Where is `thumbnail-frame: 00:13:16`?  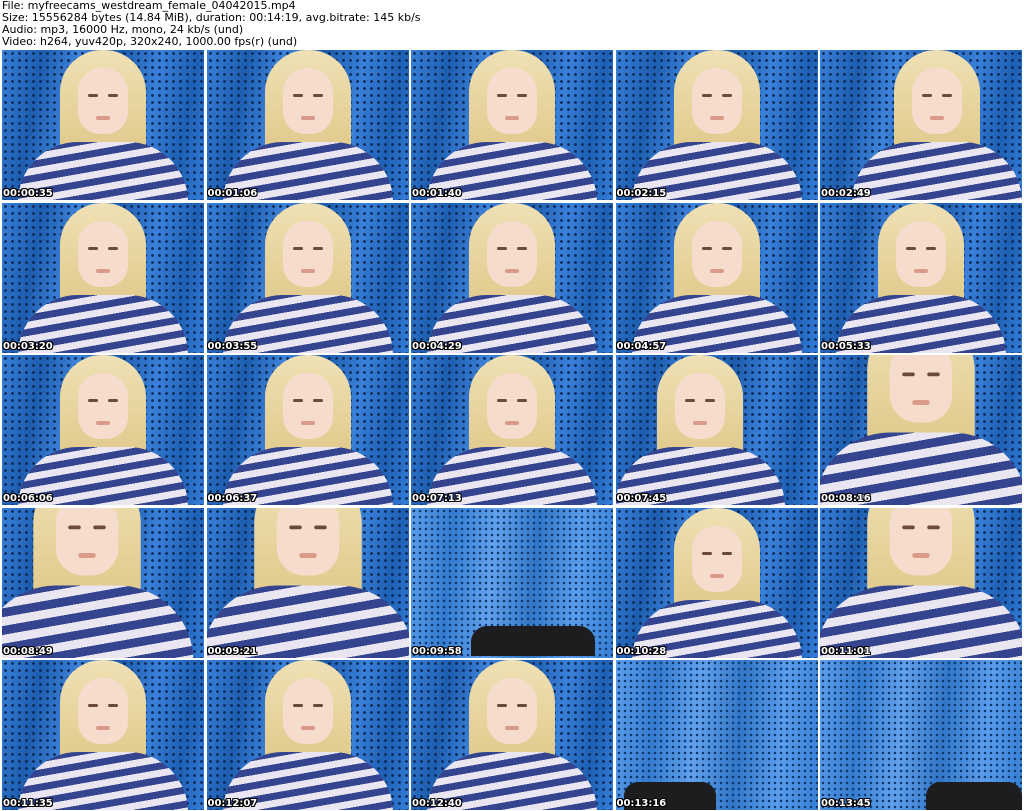 thumbnail-frame: 00:13:16 is located at coordinates (716, 735).